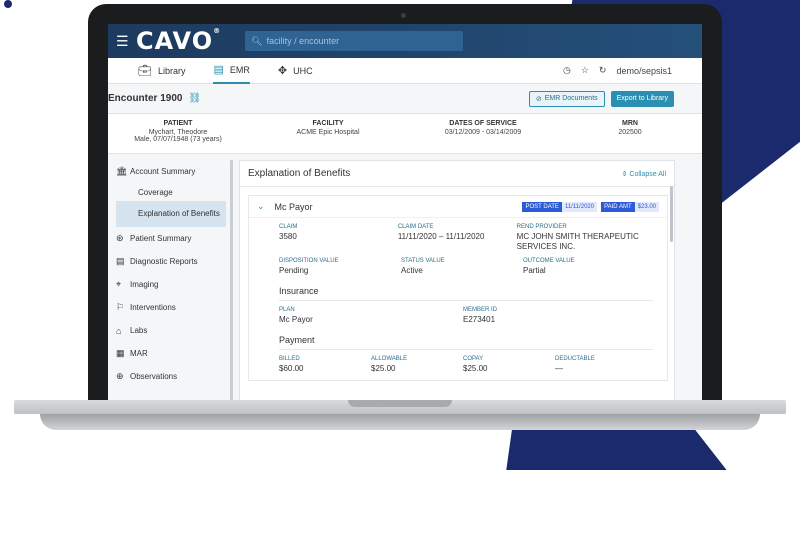 The image size is (800, 538). I want to click on camera-icon, so click(403, 15).